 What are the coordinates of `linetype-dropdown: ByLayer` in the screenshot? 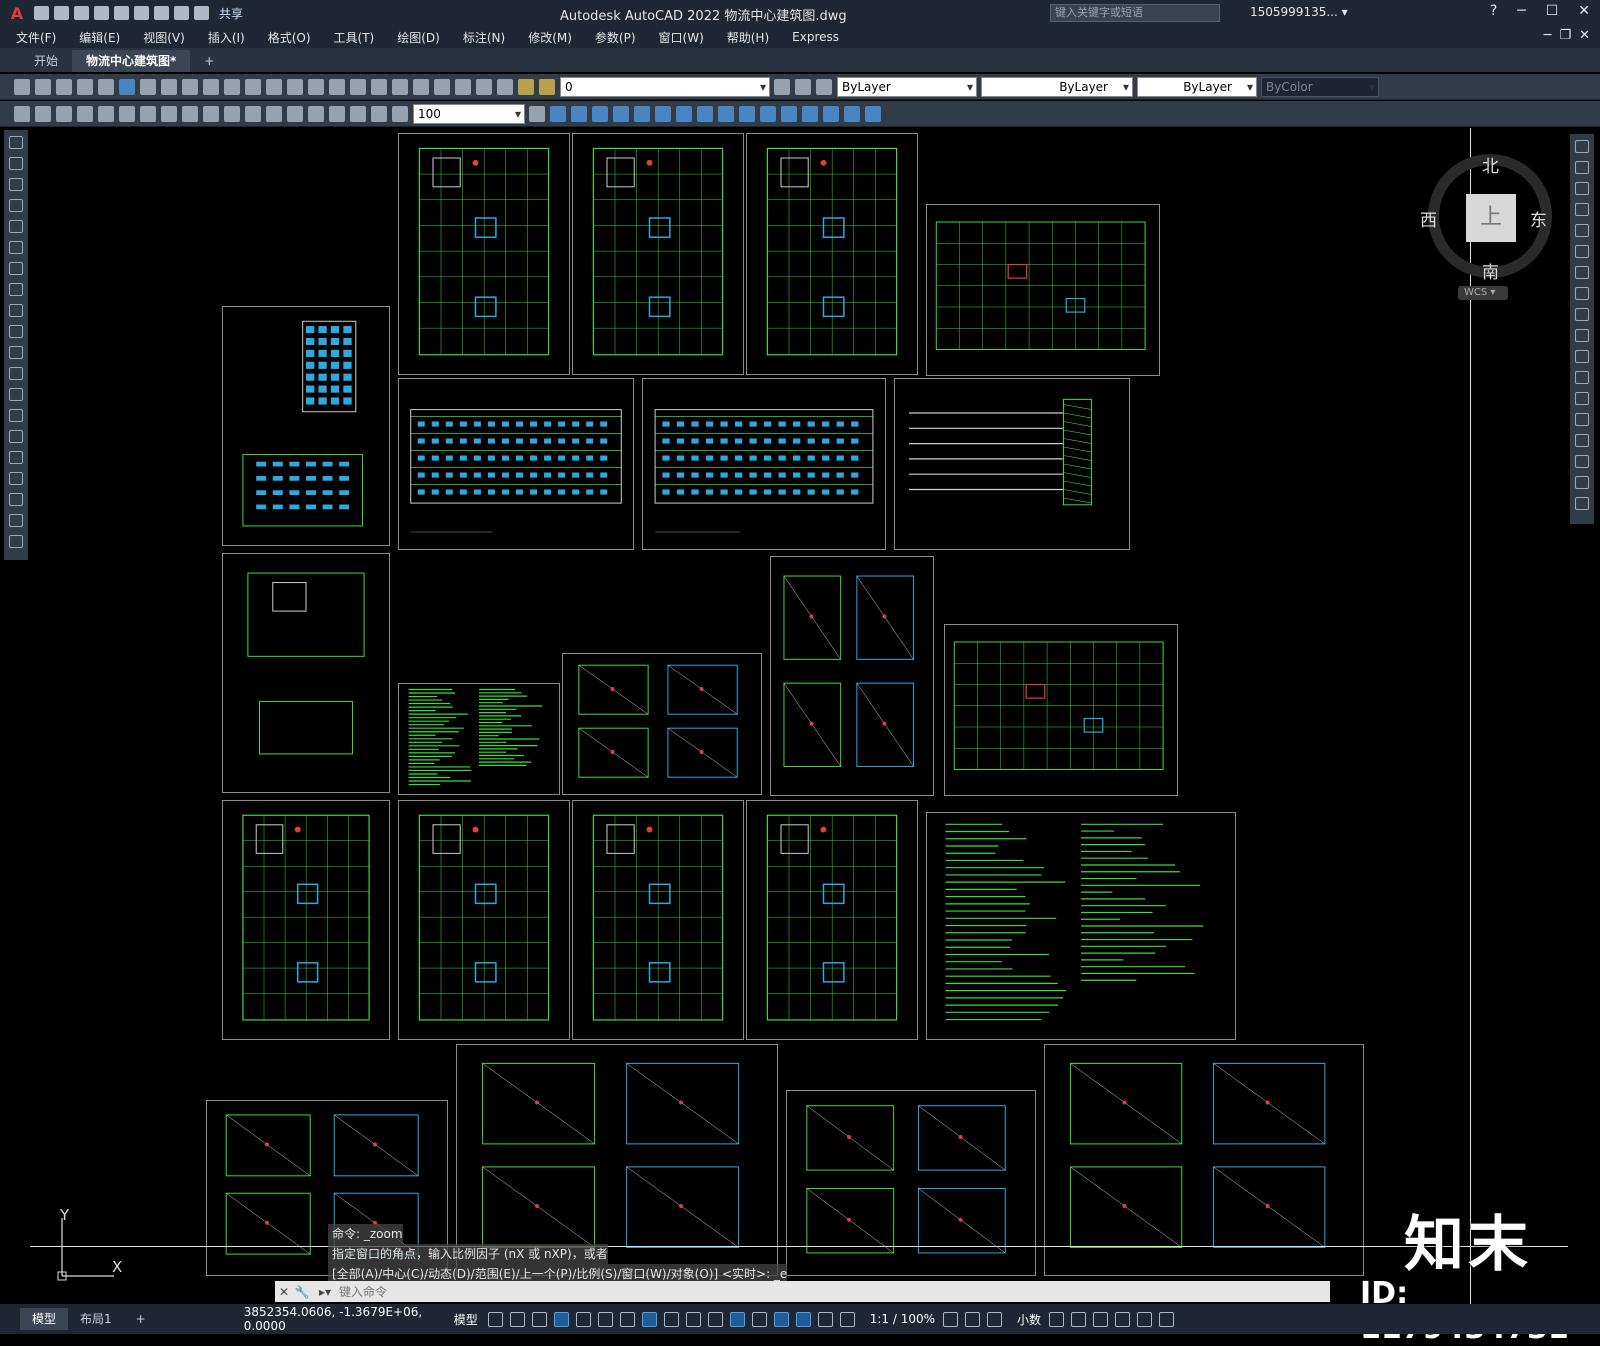 It's located at (1057, 86).